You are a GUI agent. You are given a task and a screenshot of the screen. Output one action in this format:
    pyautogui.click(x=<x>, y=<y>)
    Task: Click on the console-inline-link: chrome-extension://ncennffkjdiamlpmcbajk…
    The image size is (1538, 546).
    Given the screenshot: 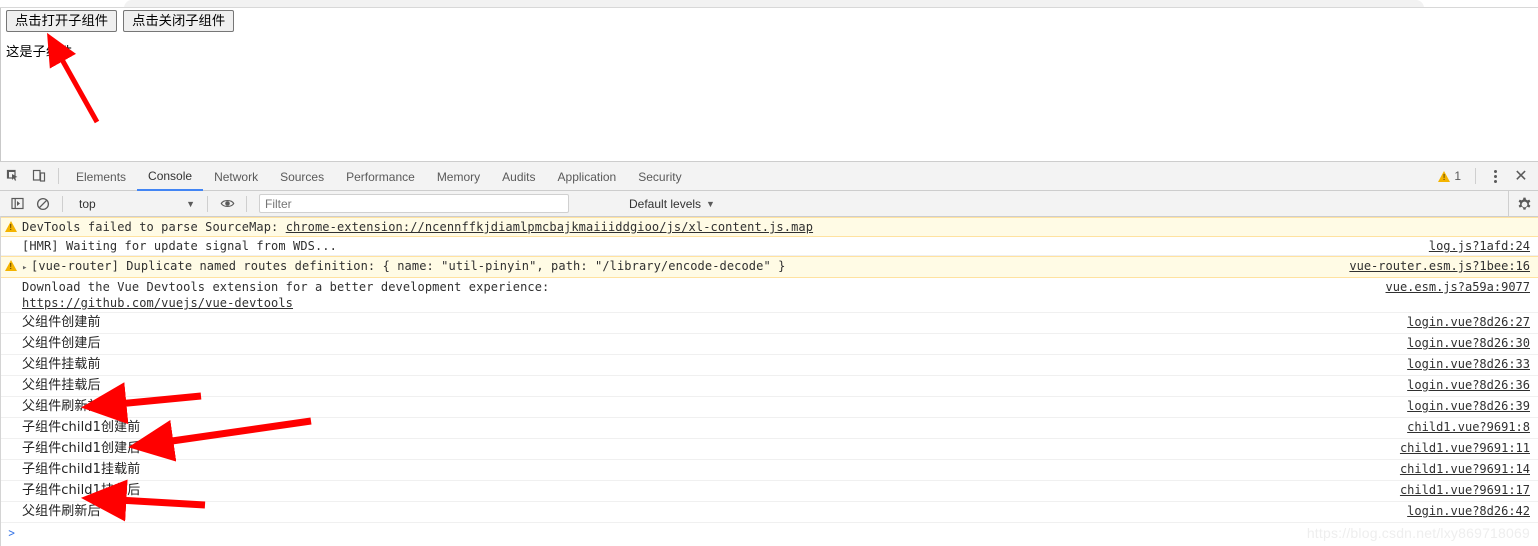 What is the action you would take?
    pyautogui.click(x=549, y=227)
    